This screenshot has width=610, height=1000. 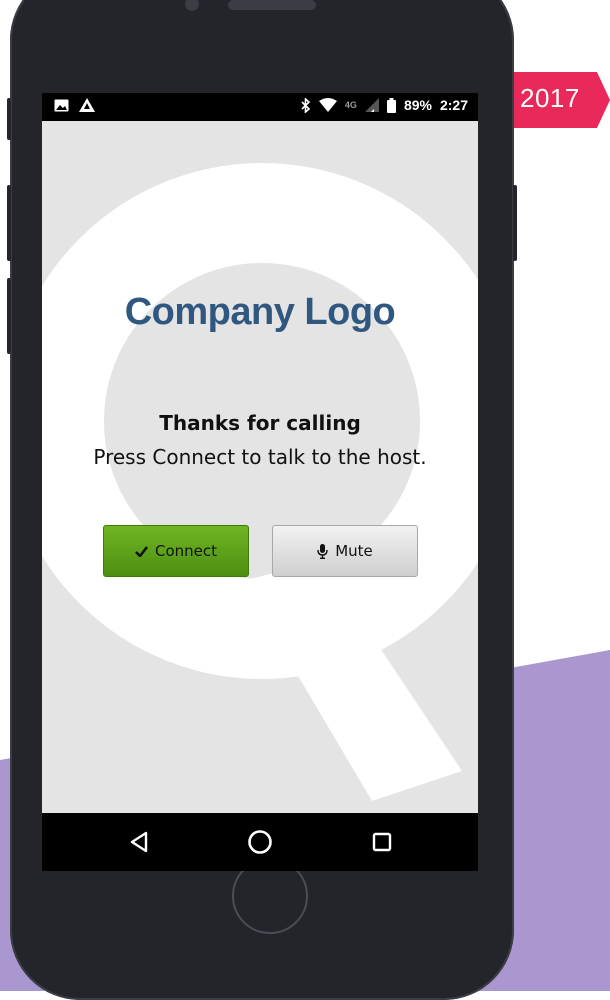 I want to click on front-camera, so click(x=192, y=5).